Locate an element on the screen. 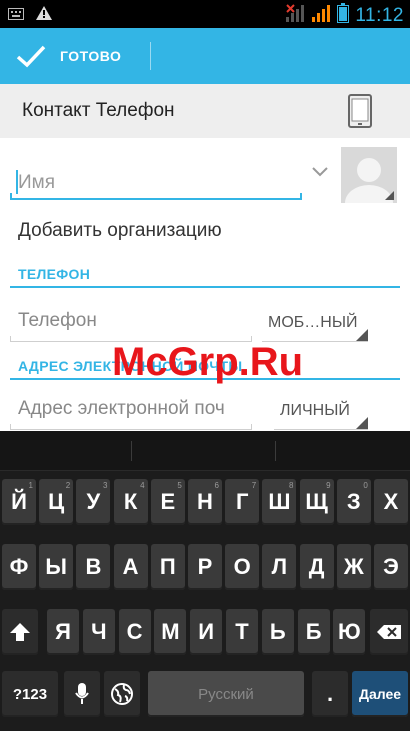  key-row1-0: Й1 is located at coordinates (19, 502).